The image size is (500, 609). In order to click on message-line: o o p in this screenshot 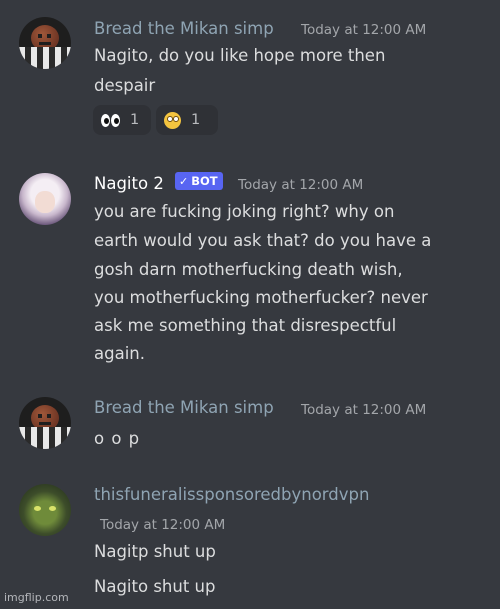, I will do `click(117, 438)`.